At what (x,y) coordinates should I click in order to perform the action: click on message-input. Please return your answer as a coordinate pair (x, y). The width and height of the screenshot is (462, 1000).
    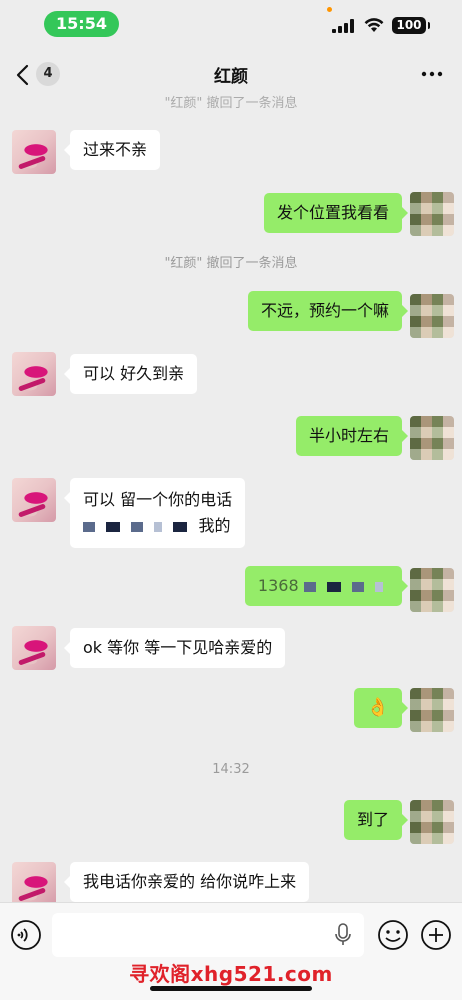
    Looking at the image, I should click on (208, 935).